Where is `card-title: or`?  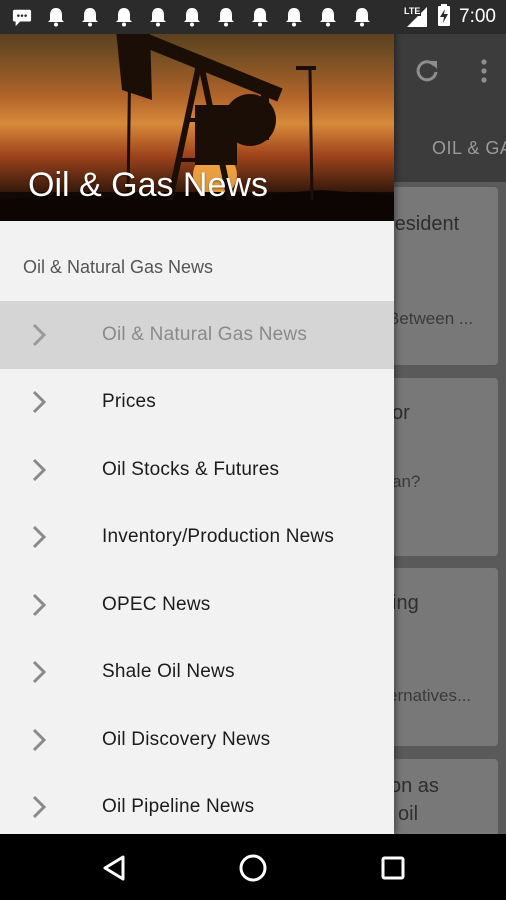
card-title: or is located at coordinates (401, 413).